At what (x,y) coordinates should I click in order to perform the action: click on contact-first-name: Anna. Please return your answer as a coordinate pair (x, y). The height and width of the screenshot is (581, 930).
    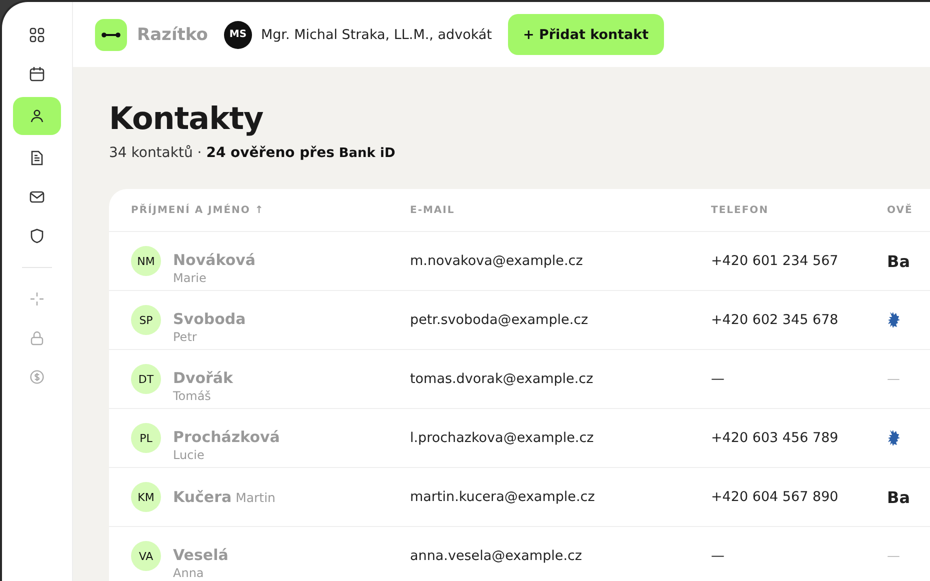
    Looking at the image, I should click on (189, 573).